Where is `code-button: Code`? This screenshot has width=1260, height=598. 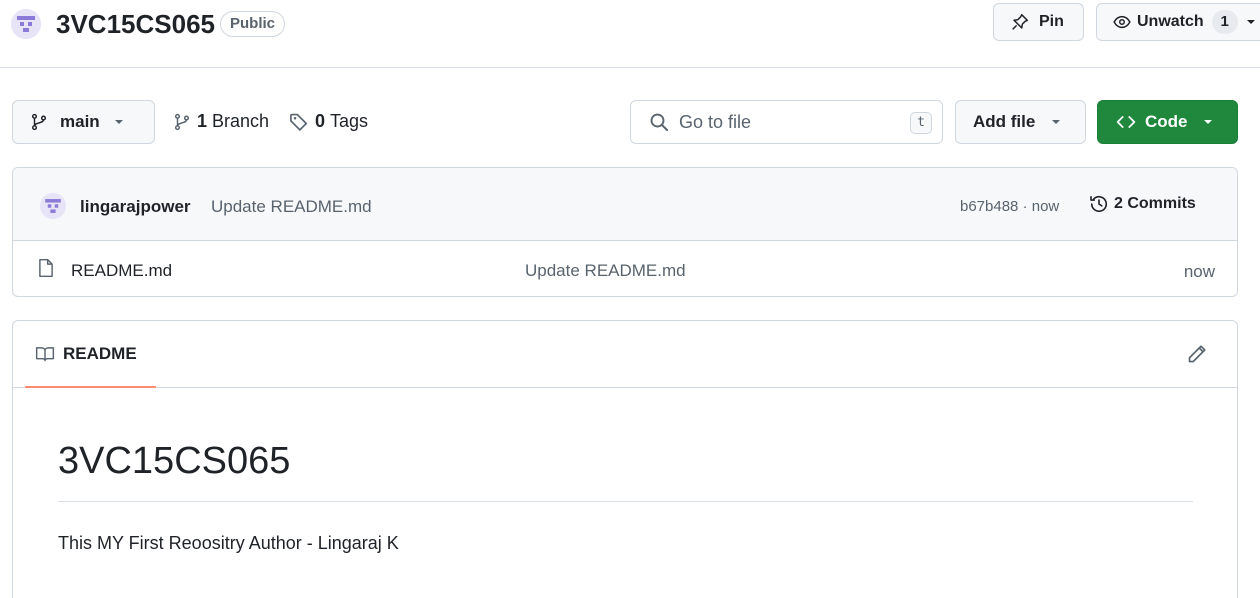
code-button: Code is located at coordinates (1167, 122).